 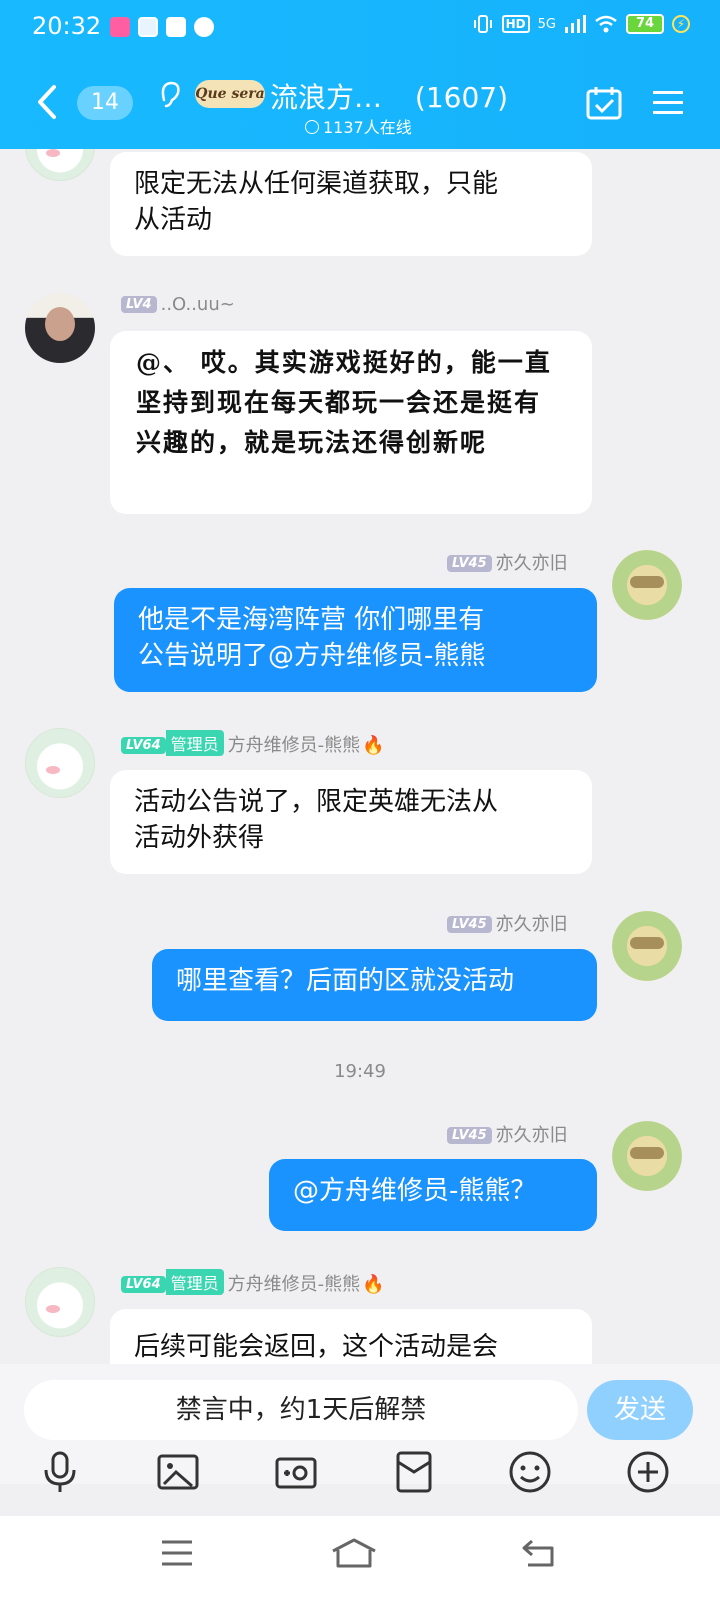 What do you see at coordinates (301, 1410) in the screenshot?
I see `muted-input-field: 禁言中，约1天后解禁` at bounding box center [301, 1410].